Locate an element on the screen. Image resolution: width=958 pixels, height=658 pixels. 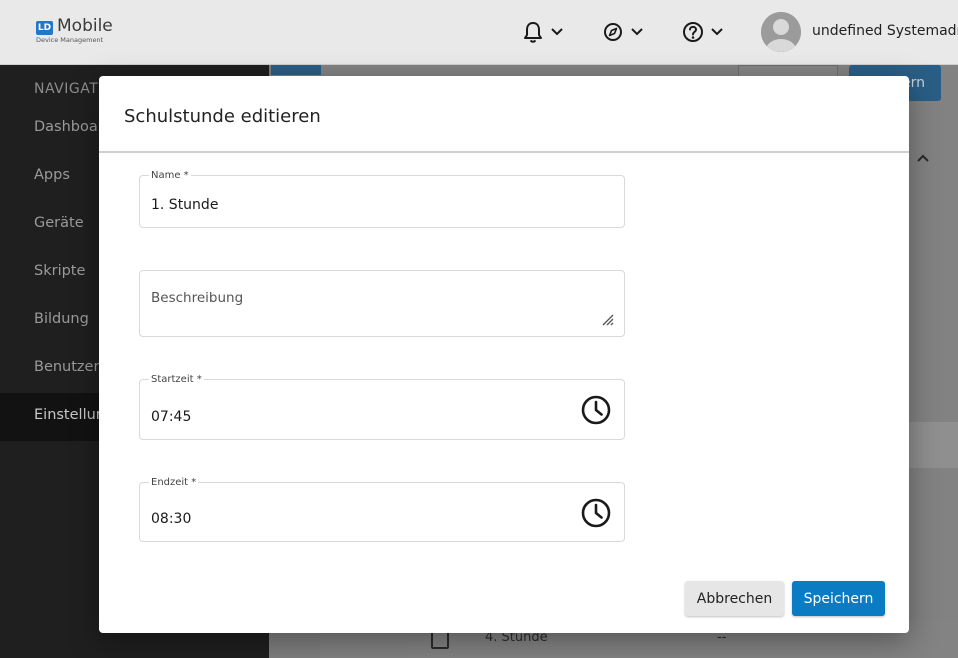
help-icon is located at coordinates (703, 32).